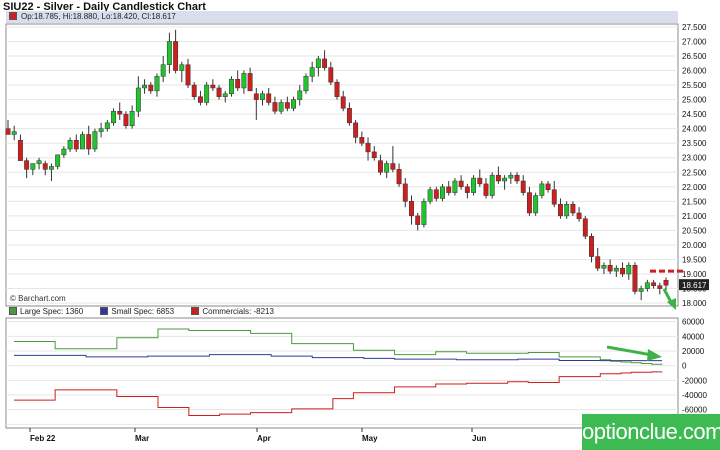 The image size is (720, 450). What do you see at coordinates (694, 56) in the screenshot?
I see `price-tick-label: 26.500` at bounding box center [694, 56].